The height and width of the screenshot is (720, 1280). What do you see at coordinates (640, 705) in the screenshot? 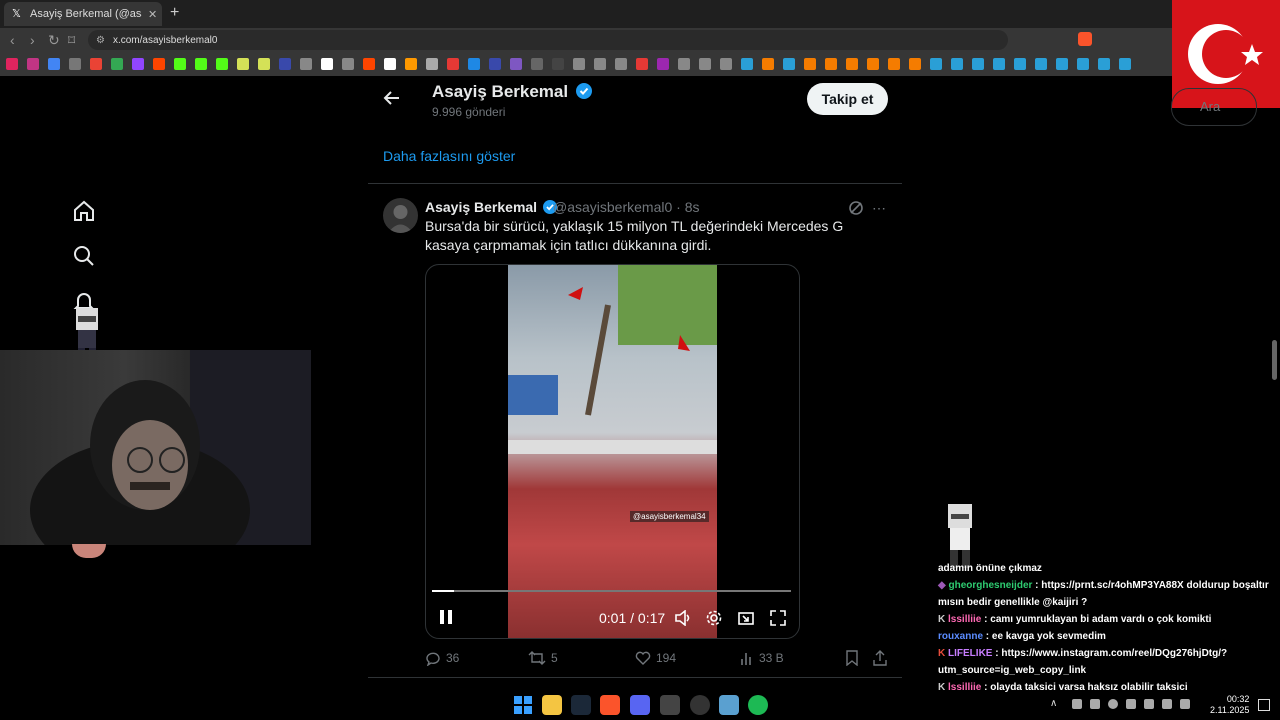
I see `discord-icon` at bounding box center [640, 705].